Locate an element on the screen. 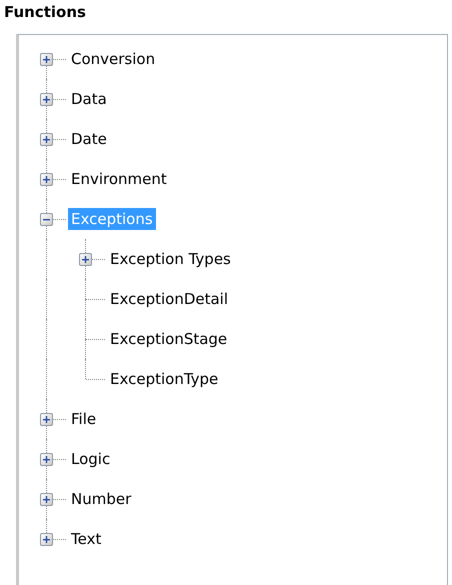 The width and height of the screenshot is (452, 585). tree-item: Conversion is located at coordinates (113, 59).